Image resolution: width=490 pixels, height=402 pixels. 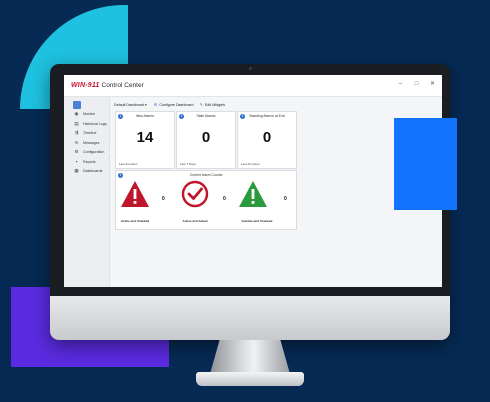 I want to click on webcam-dot, so click(x=250, y=68).